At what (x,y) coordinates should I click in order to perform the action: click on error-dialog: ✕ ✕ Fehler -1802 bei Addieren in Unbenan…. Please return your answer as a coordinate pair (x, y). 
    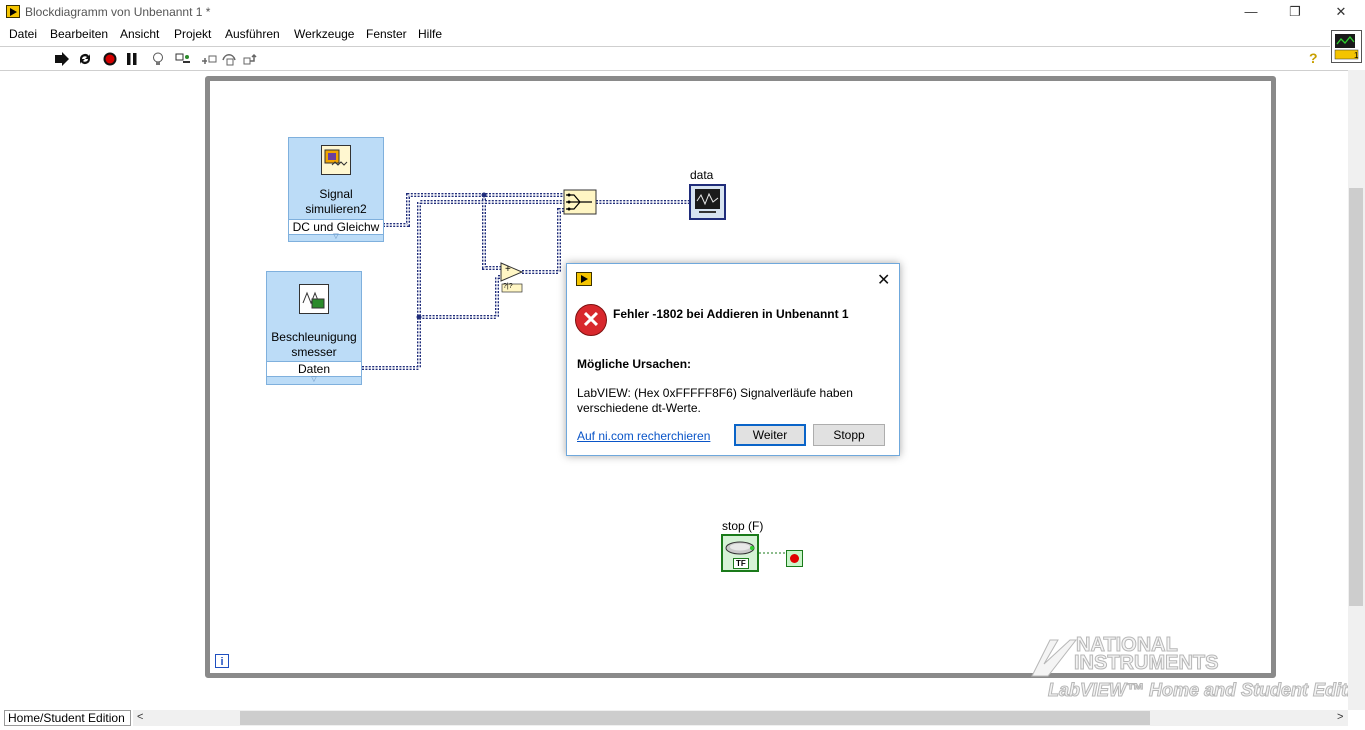
    Looking at the image, I should click on (733, 359).